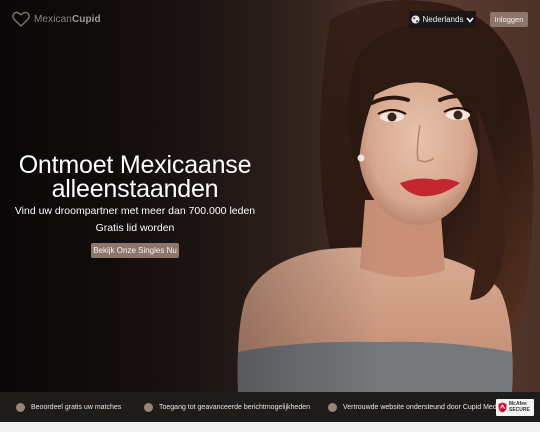  I want to click on brand-logo: MexicanCupid, so click(56, 19).